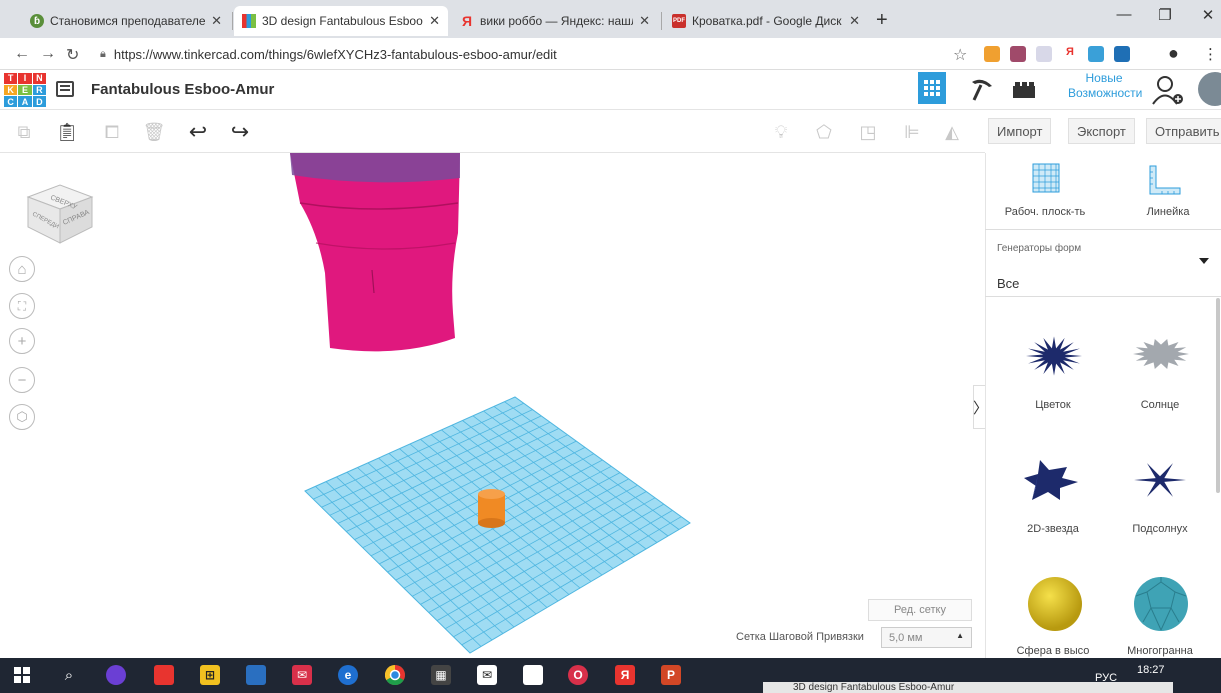 The width and height of the screenshot is (1221, 693). What do you see at coordinates (661, 21) in the screenshot?
I see `tab-divider` at bounding box center [661, 21].